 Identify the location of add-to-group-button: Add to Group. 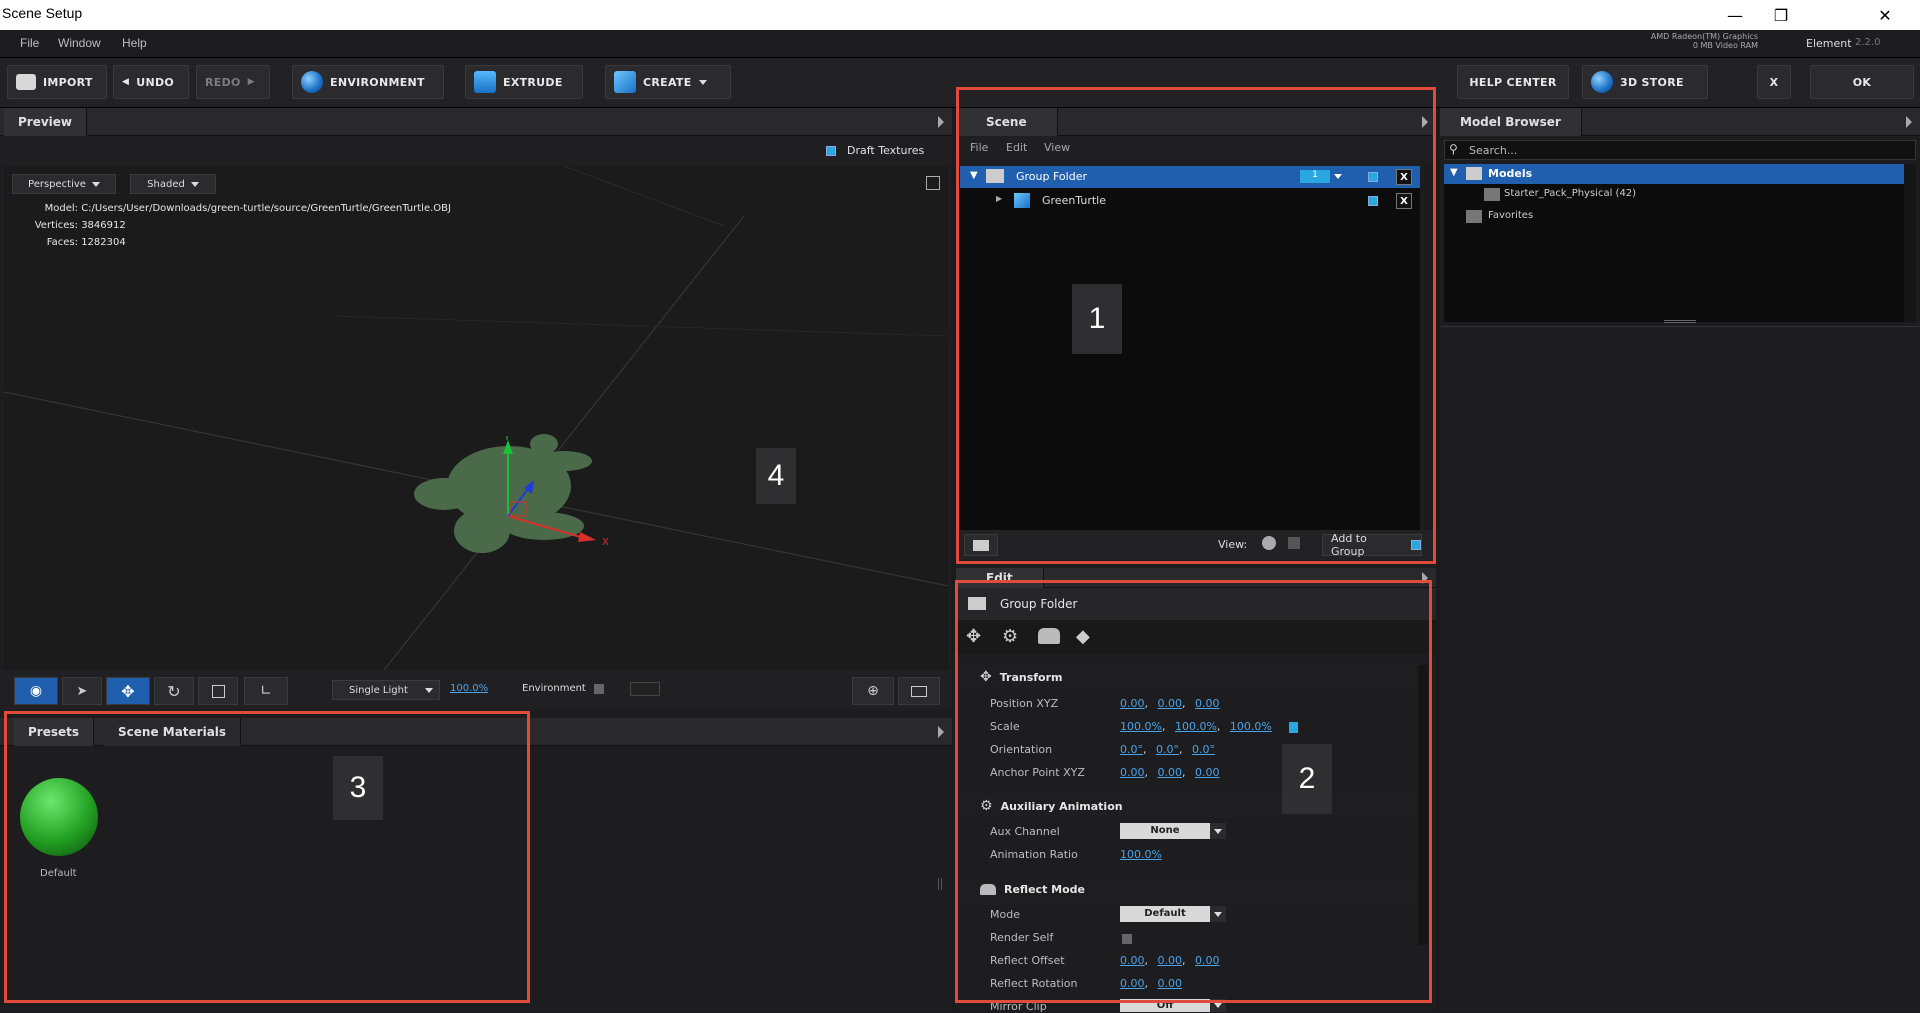
(1372, 545).